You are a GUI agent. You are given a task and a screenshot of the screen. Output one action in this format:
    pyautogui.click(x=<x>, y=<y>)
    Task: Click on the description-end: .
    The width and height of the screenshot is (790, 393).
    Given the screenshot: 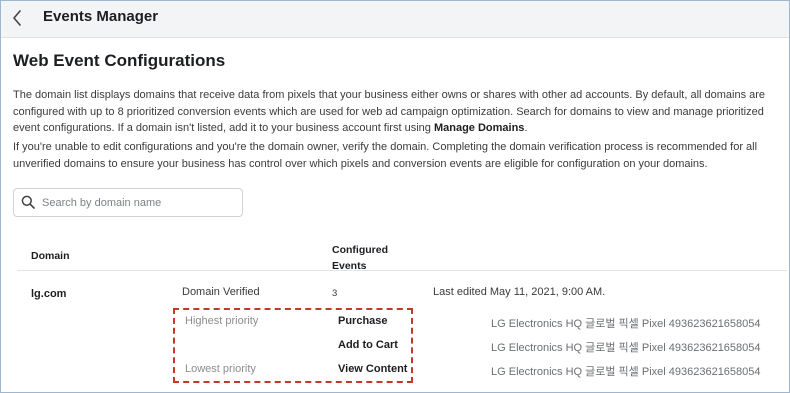 What is the action you would take?
    pyautogui.click(x=526, y=128)
    